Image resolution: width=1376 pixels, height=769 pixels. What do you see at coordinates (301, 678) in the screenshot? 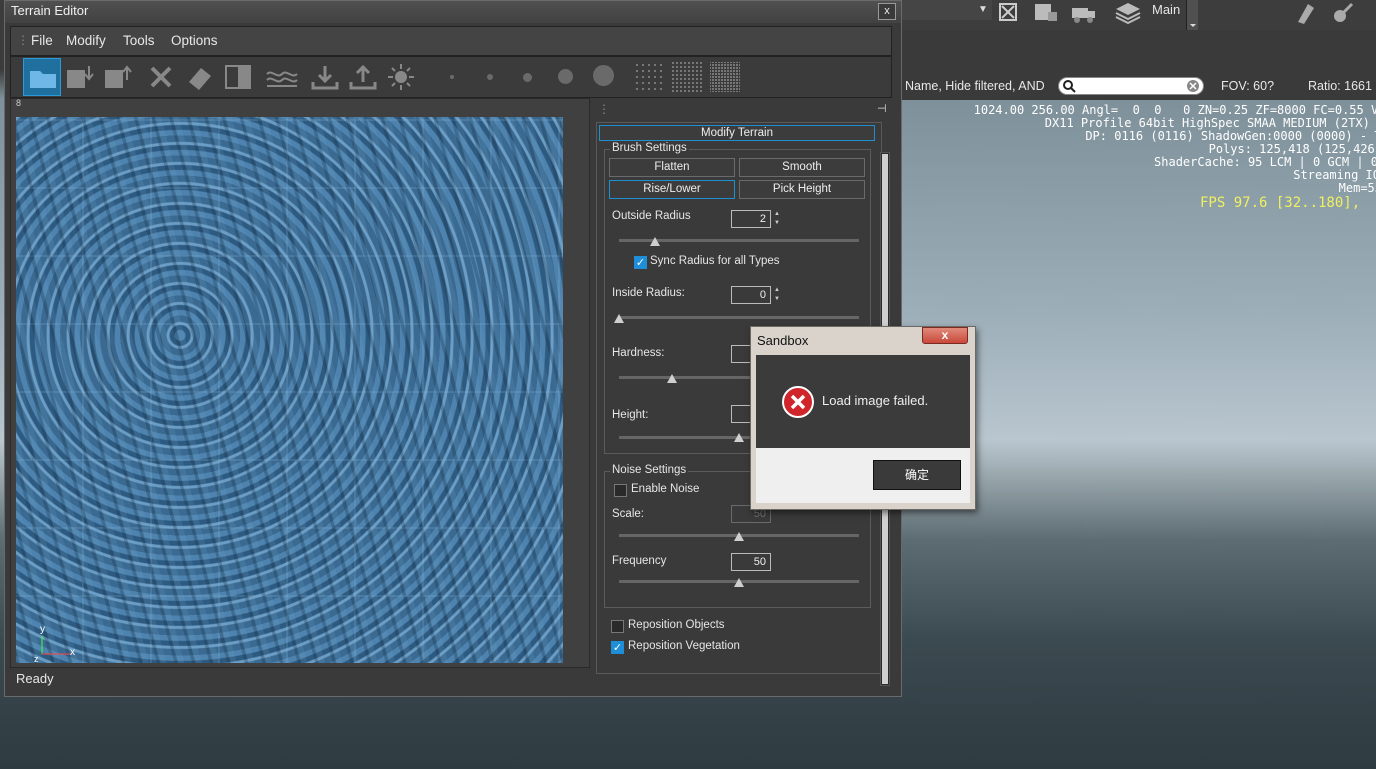
I see `status-bar` at bounding box center [301, 678].